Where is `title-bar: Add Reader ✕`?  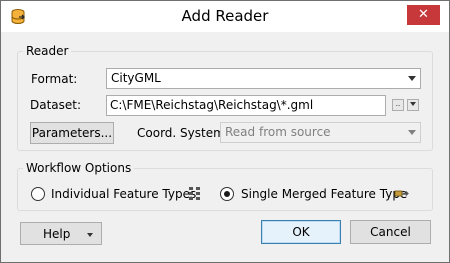 title-bar: Add Reader ✕ is located at coordinates (225, 16).